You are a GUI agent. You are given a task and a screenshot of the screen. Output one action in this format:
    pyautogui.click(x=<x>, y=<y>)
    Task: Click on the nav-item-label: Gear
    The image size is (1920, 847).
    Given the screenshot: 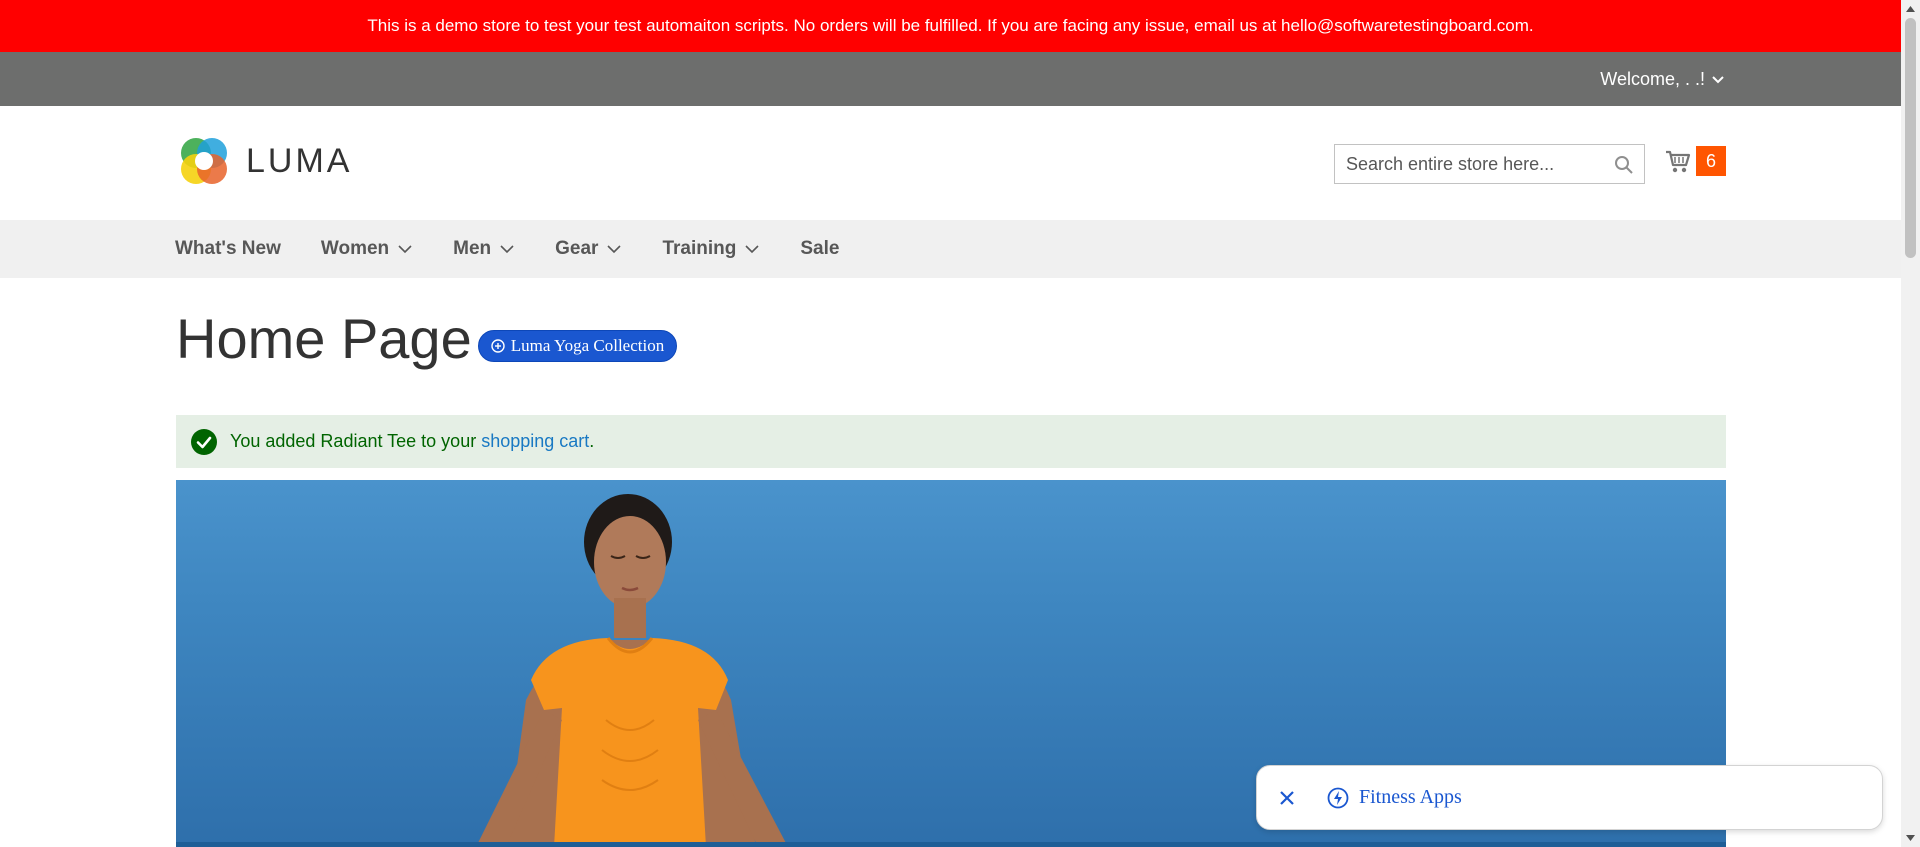 What is the action you would take?
    pyautogui.click(x=577, y=248)
    